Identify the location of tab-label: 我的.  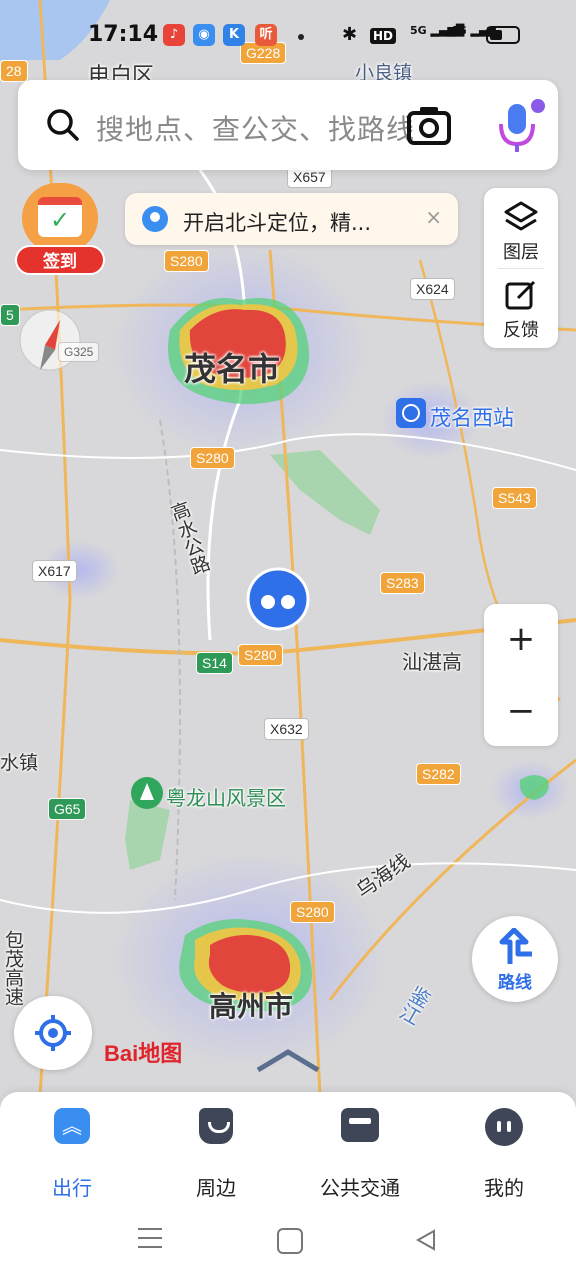
(504, 1186).